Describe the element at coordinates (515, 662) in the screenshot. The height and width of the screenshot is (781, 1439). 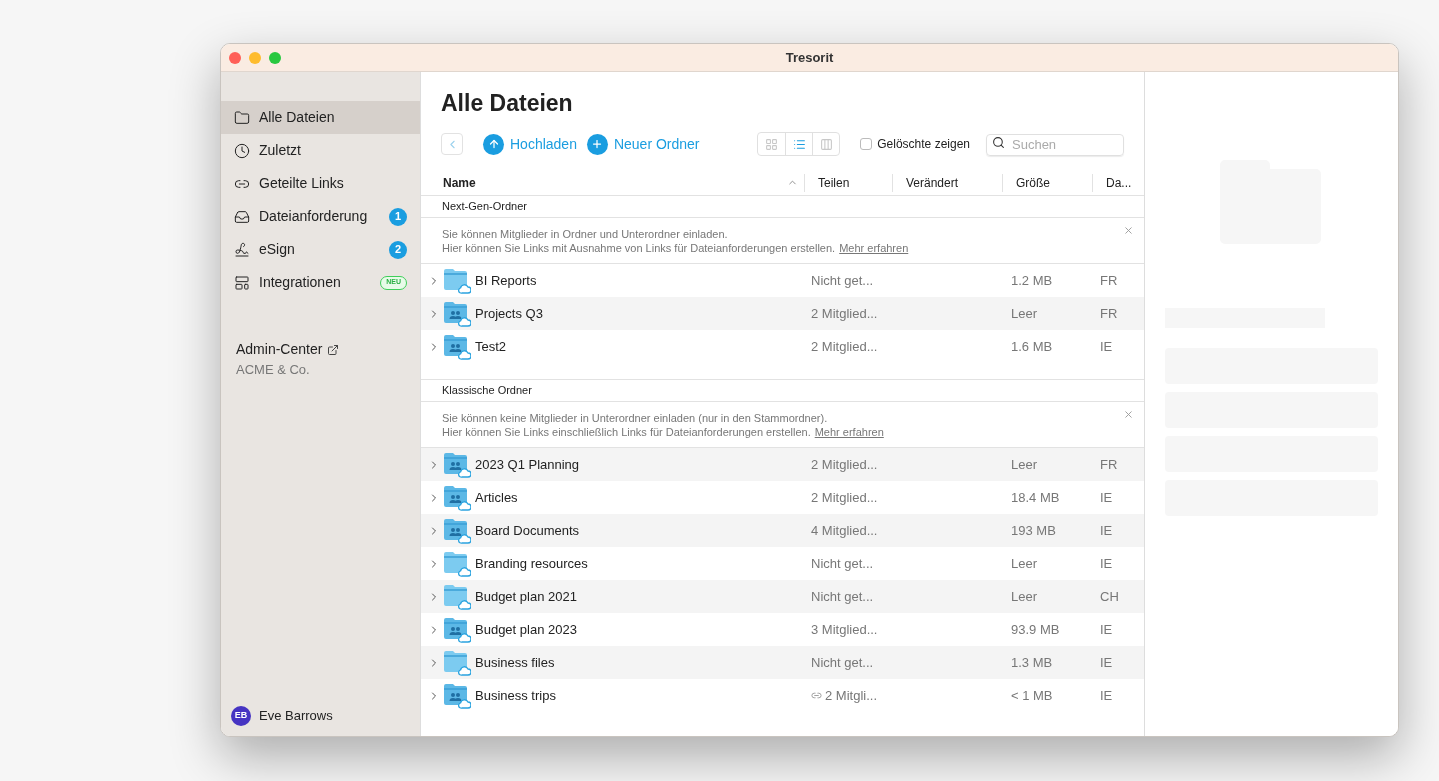
I see `folder-name: Business files` at that location.